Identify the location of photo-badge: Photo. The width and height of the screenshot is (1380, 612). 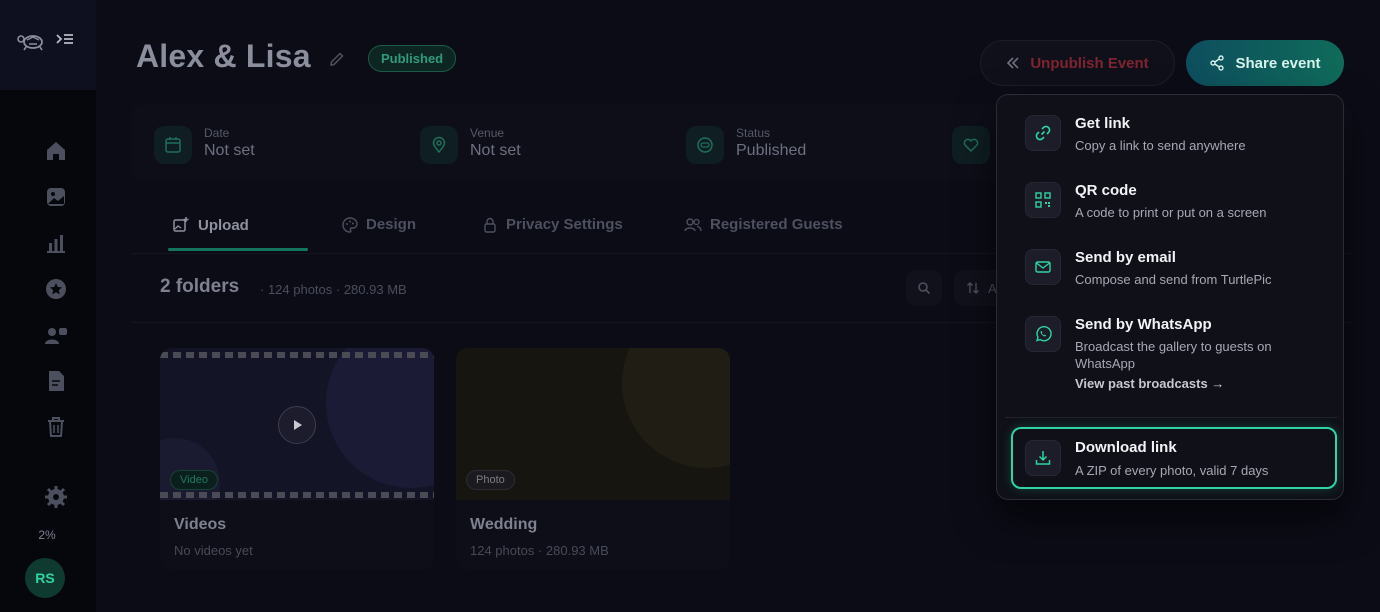
(490, 480).